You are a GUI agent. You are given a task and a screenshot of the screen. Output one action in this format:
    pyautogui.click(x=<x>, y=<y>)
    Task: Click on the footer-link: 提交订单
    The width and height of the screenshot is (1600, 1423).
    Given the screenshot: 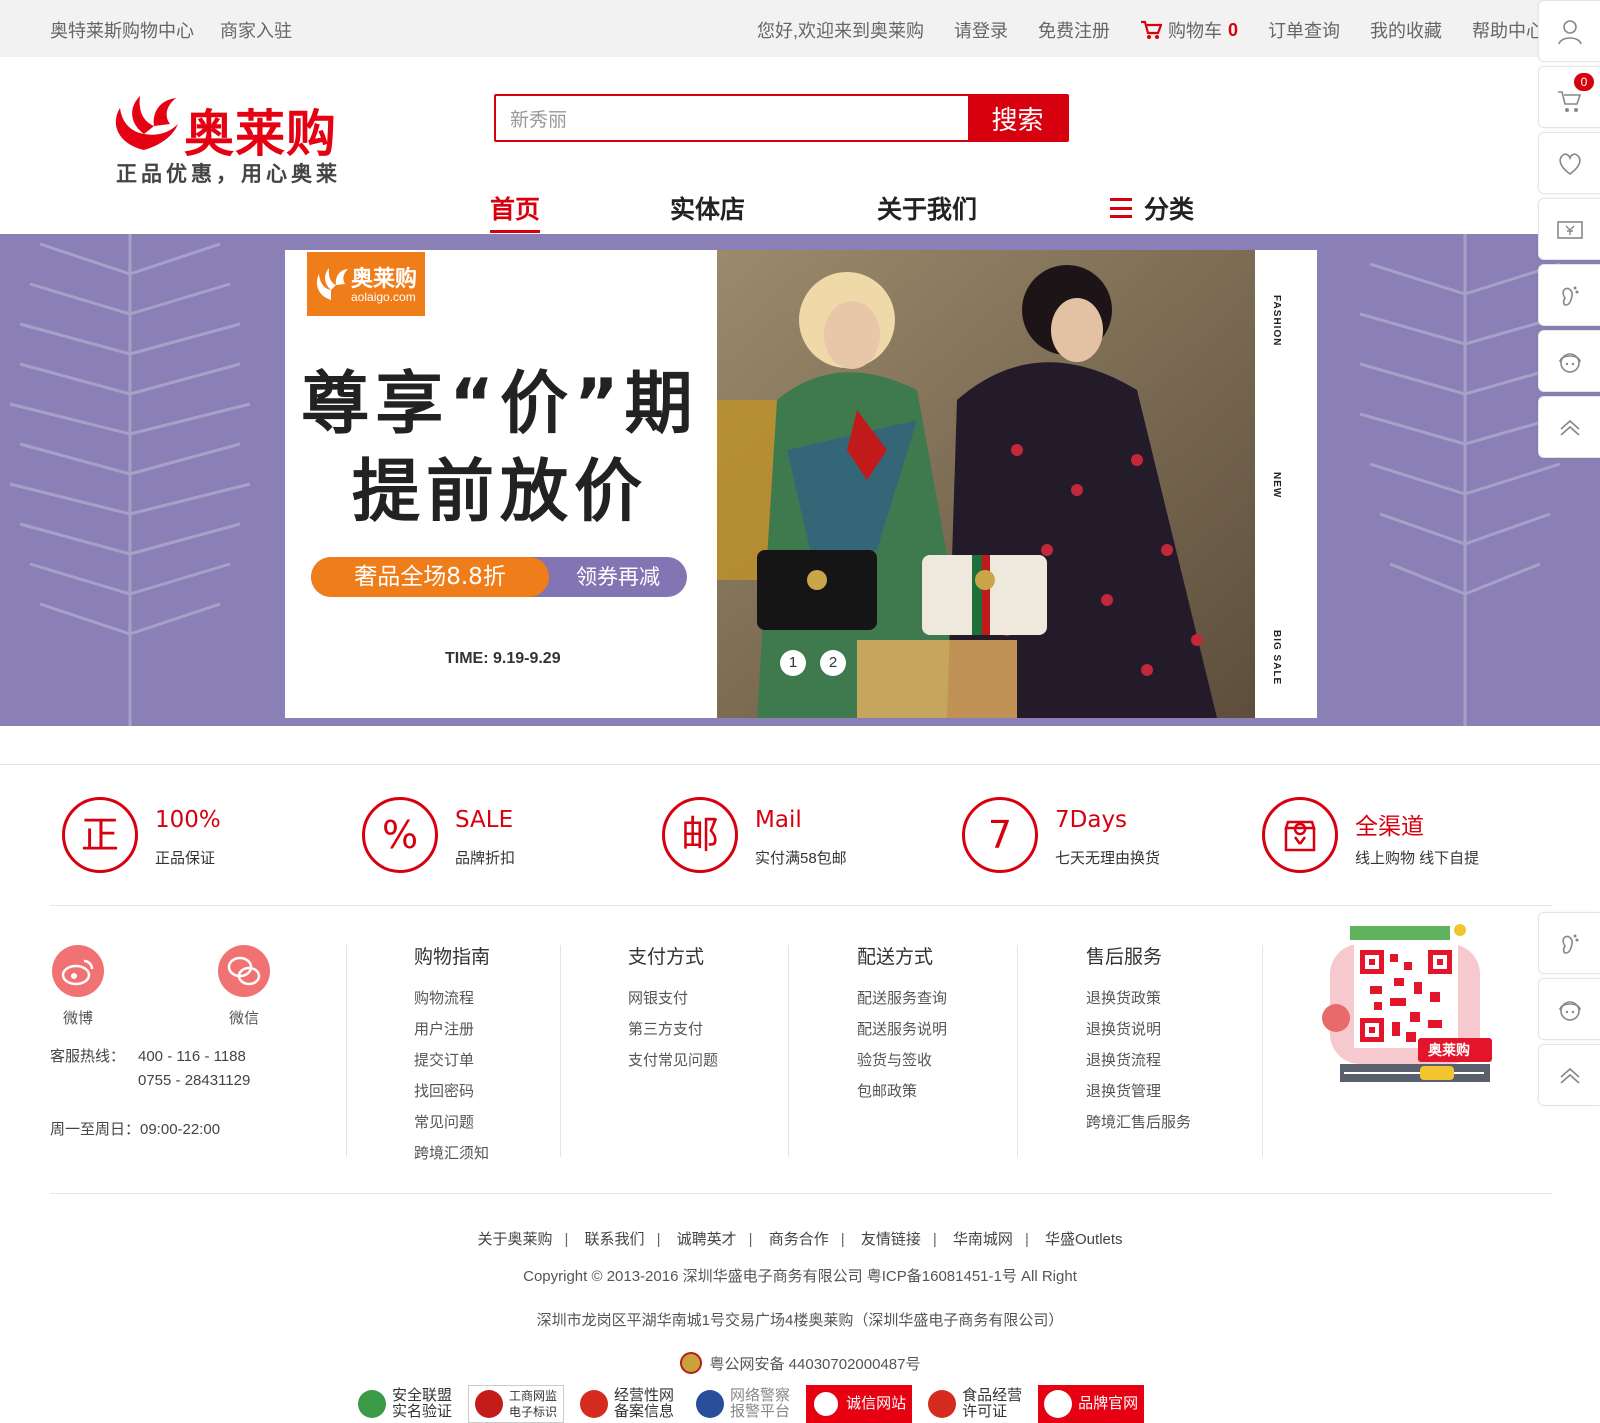 What is the action you would take?
    pyautogui.click(x=452, y=1060)
    